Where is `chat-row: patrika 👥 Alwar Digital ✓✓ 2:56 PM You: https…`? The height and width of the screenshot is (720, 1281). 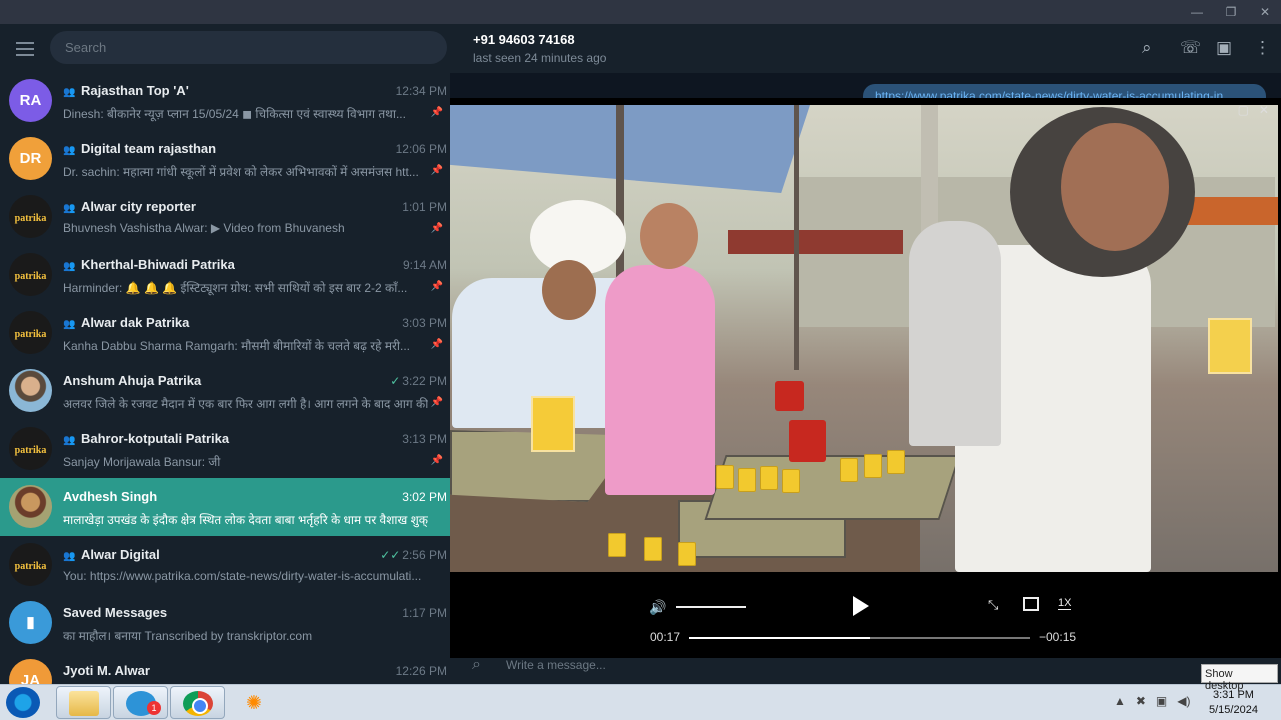 chat-row: patrika 👥 Alwar Digital ✓✓ 2:56 PM You: https… is located at coordinates (225, 565).